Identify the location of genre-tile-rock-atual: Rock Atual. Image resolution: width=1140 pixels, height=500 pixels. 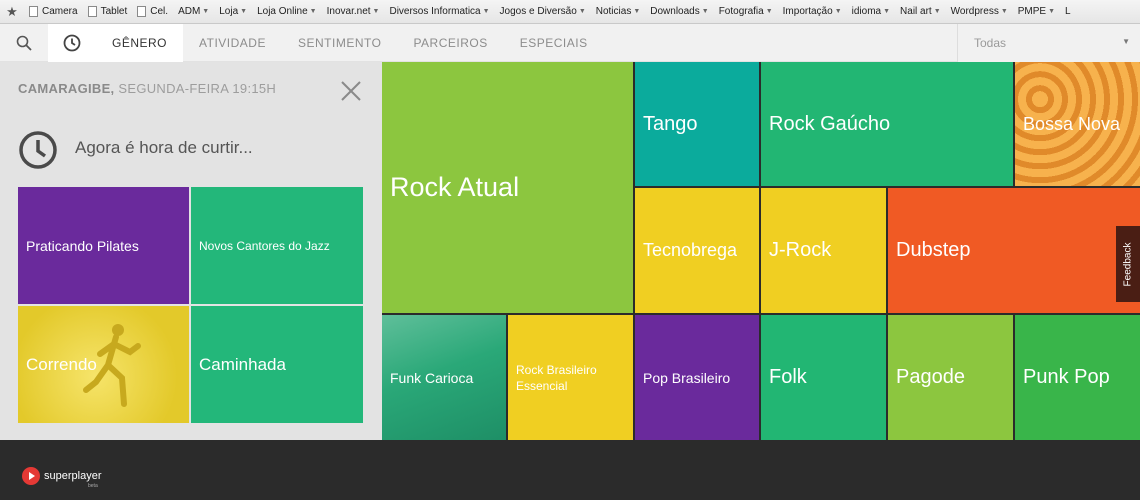
(507, 187).